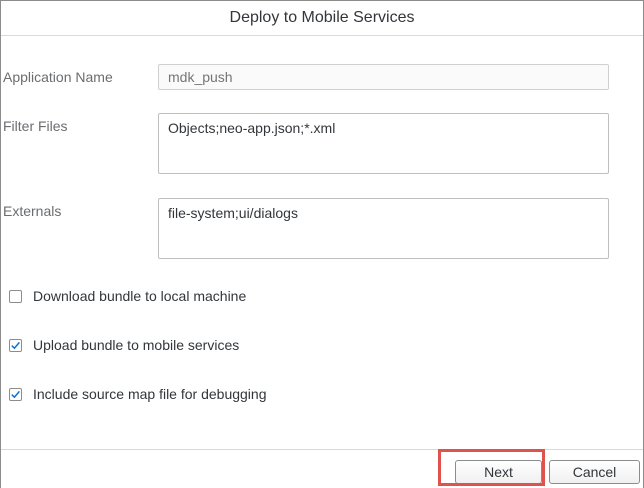 Image resolution: width=644 pixels, height=488 pixels. Describe the element at coordinates (58, 77) in the screenshot. I see `application-name-label: Application Name` at that location.